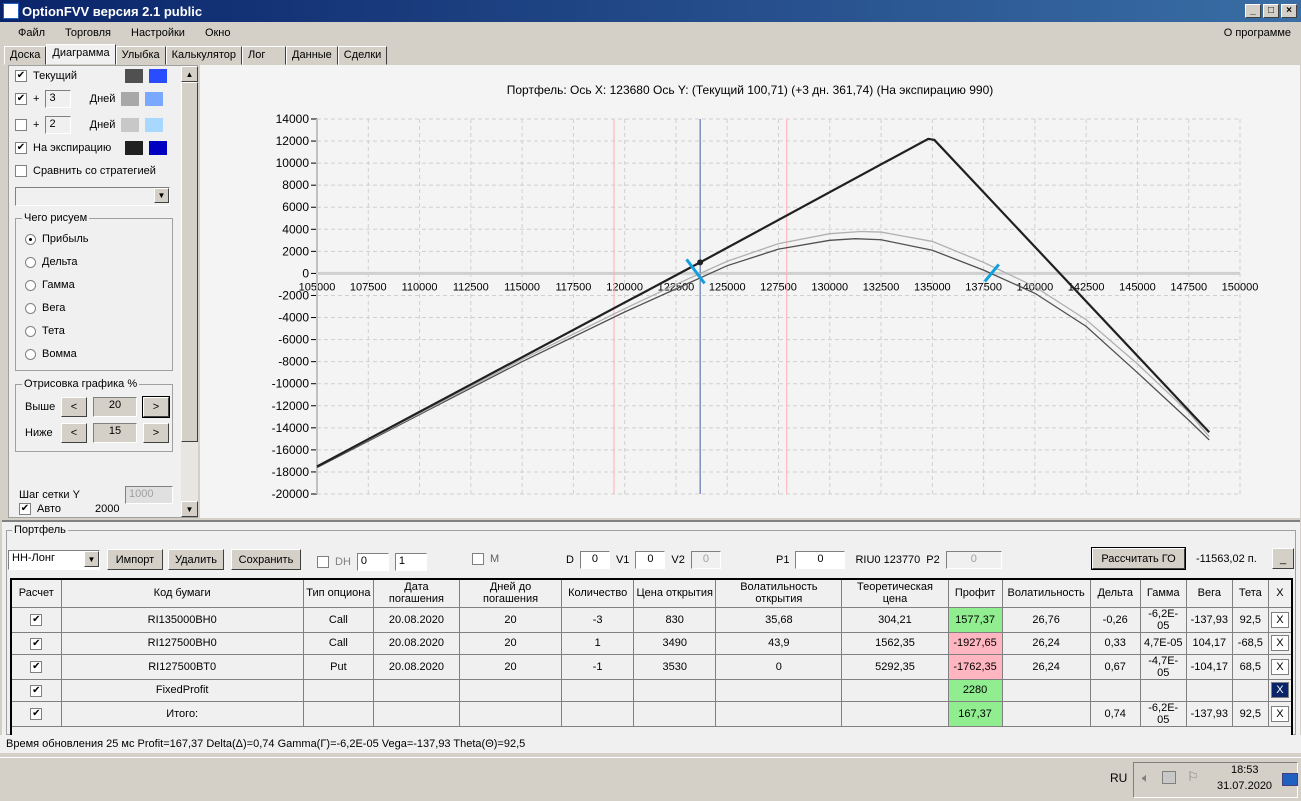  Describe the element at coordinates (158, 76) in the screenshot. I see `current-color-swatch-alt` at that location.